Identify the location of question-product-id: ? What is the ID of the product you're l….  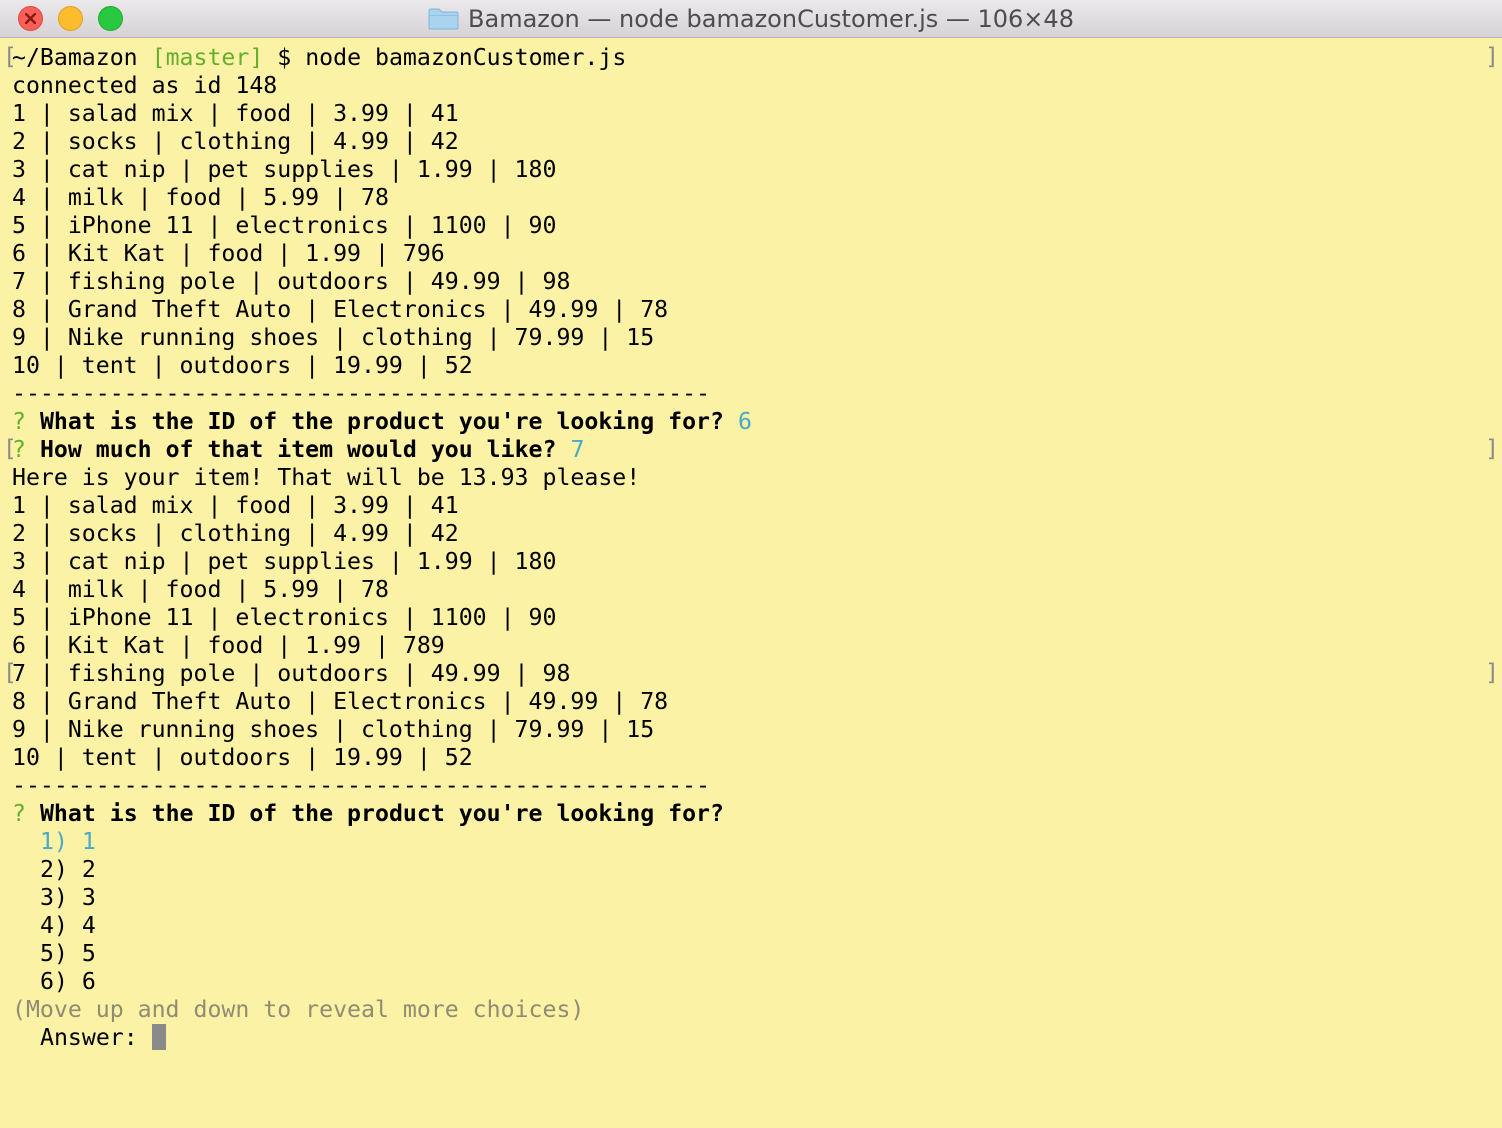
(757, 422).